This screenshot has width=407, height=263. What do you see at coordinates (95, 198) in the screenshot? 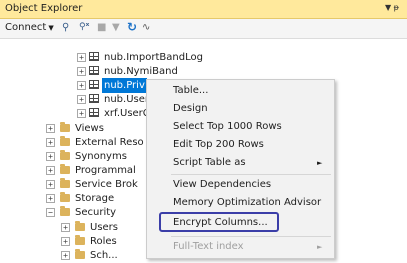
I see `tree-item-label: Storage` at bounding box center [95, 198].